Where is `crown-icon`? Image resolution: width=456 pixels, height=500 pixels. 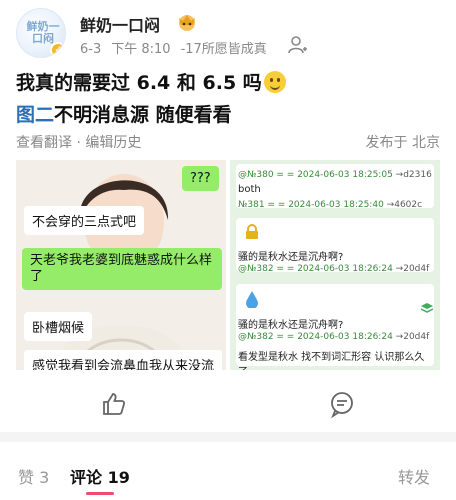 crown-icon is located at coordinates (187, 23).